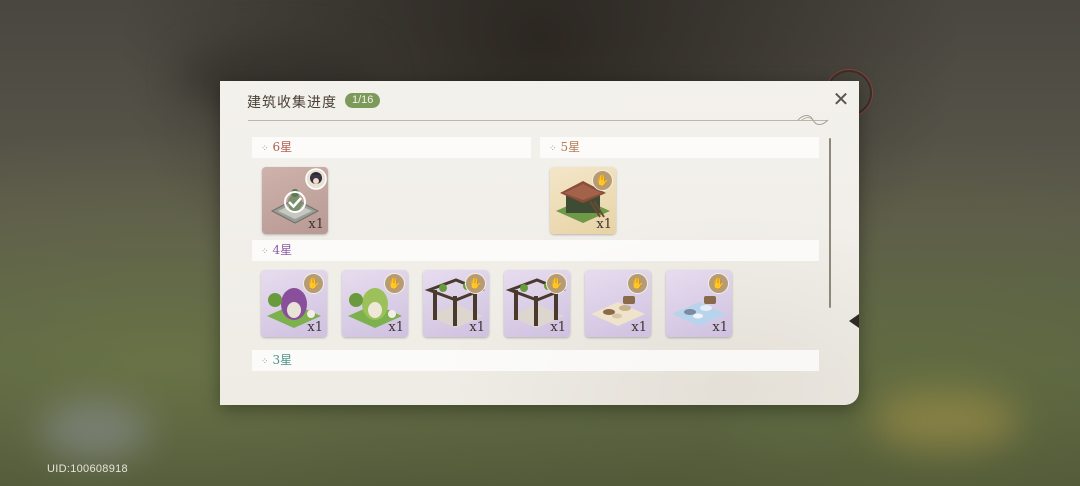  Describe the element at coordinates (841, 99) in the screenshot. I see `close-button: ✕` at that location.